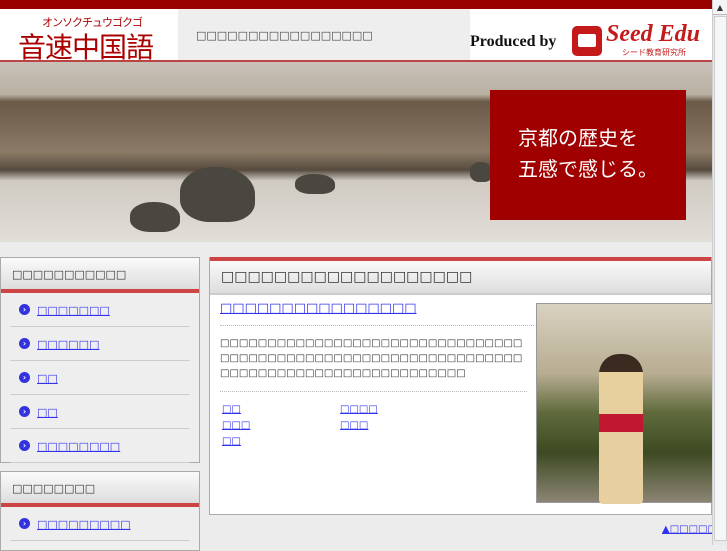 The width and height of the screenshot is (727, 551). Describe the element at coordinates (621, 429) in the screenshot. I see `woman-figure` at that location.